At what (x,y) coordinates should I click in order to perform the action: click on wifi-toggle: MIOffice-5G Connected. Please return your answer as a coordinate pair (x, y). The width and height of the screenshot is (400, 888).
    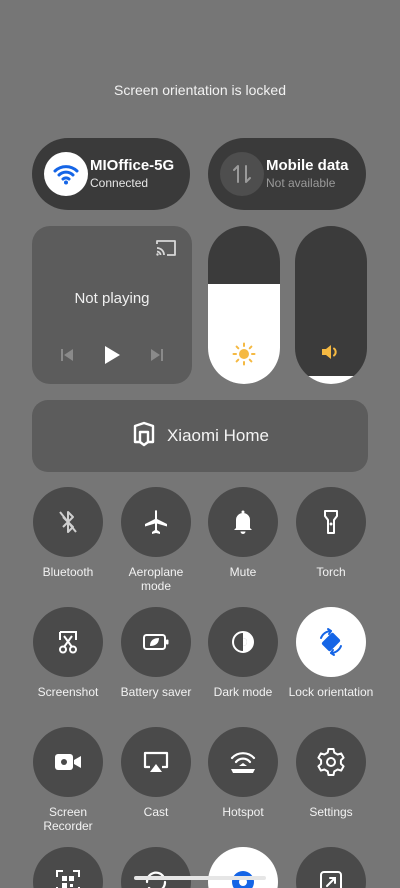
    Looking at the image, I should click on (111, 174).